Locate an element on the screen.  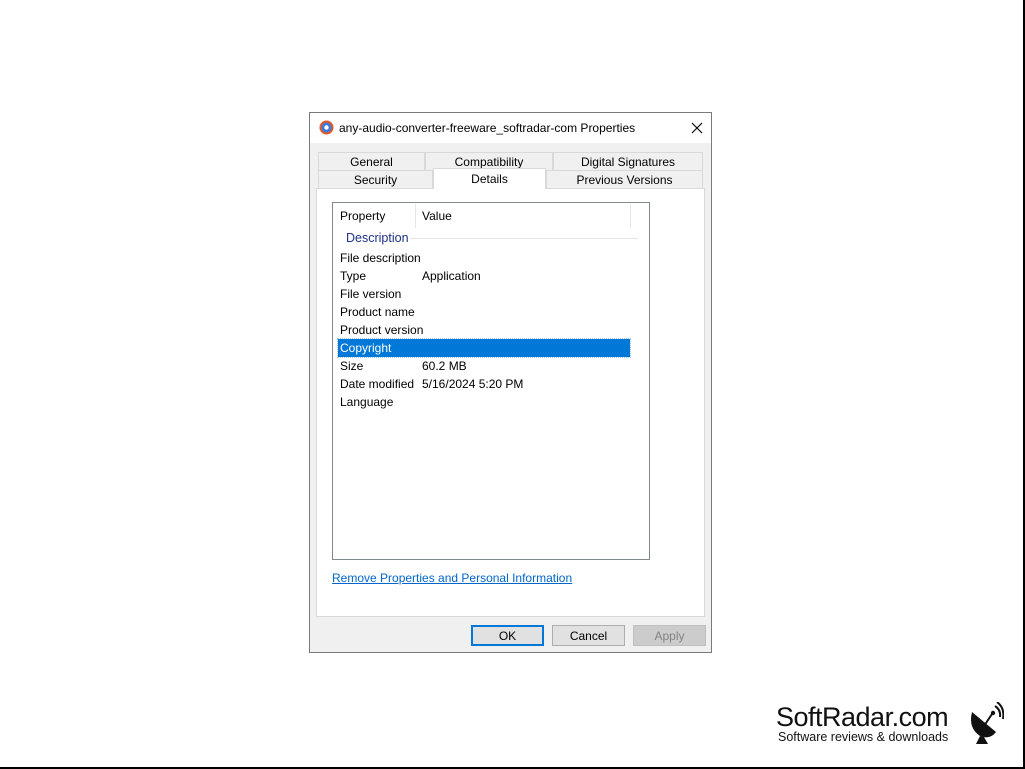
close-button is located at coordinates (697, 128).